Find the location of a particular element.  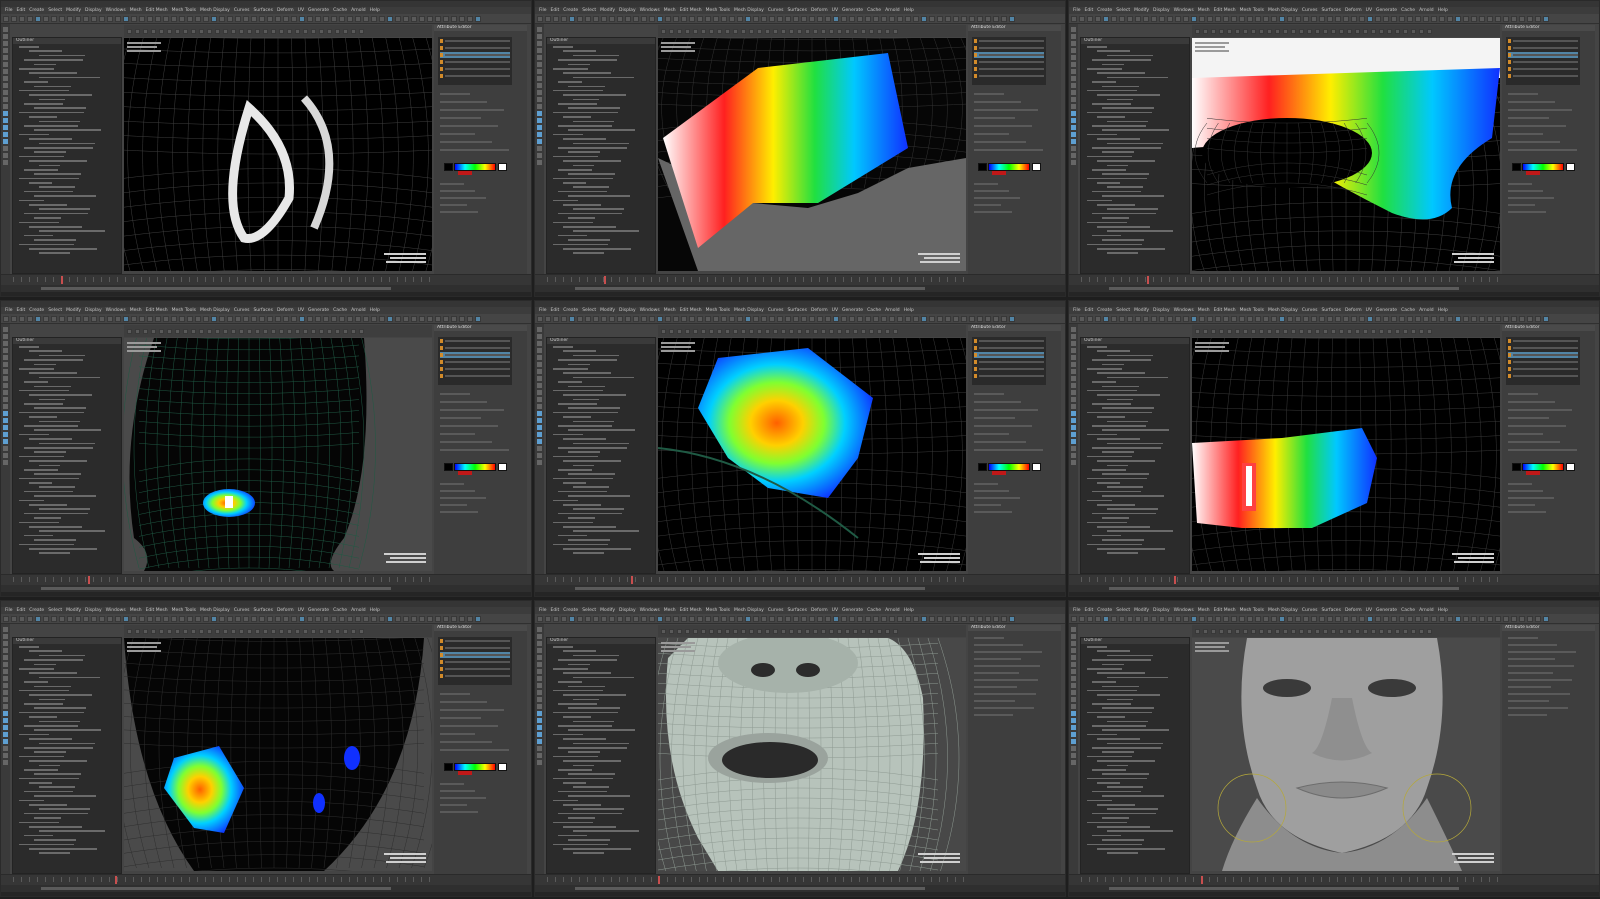

color-ramp is located at coordinates (1009, 467).